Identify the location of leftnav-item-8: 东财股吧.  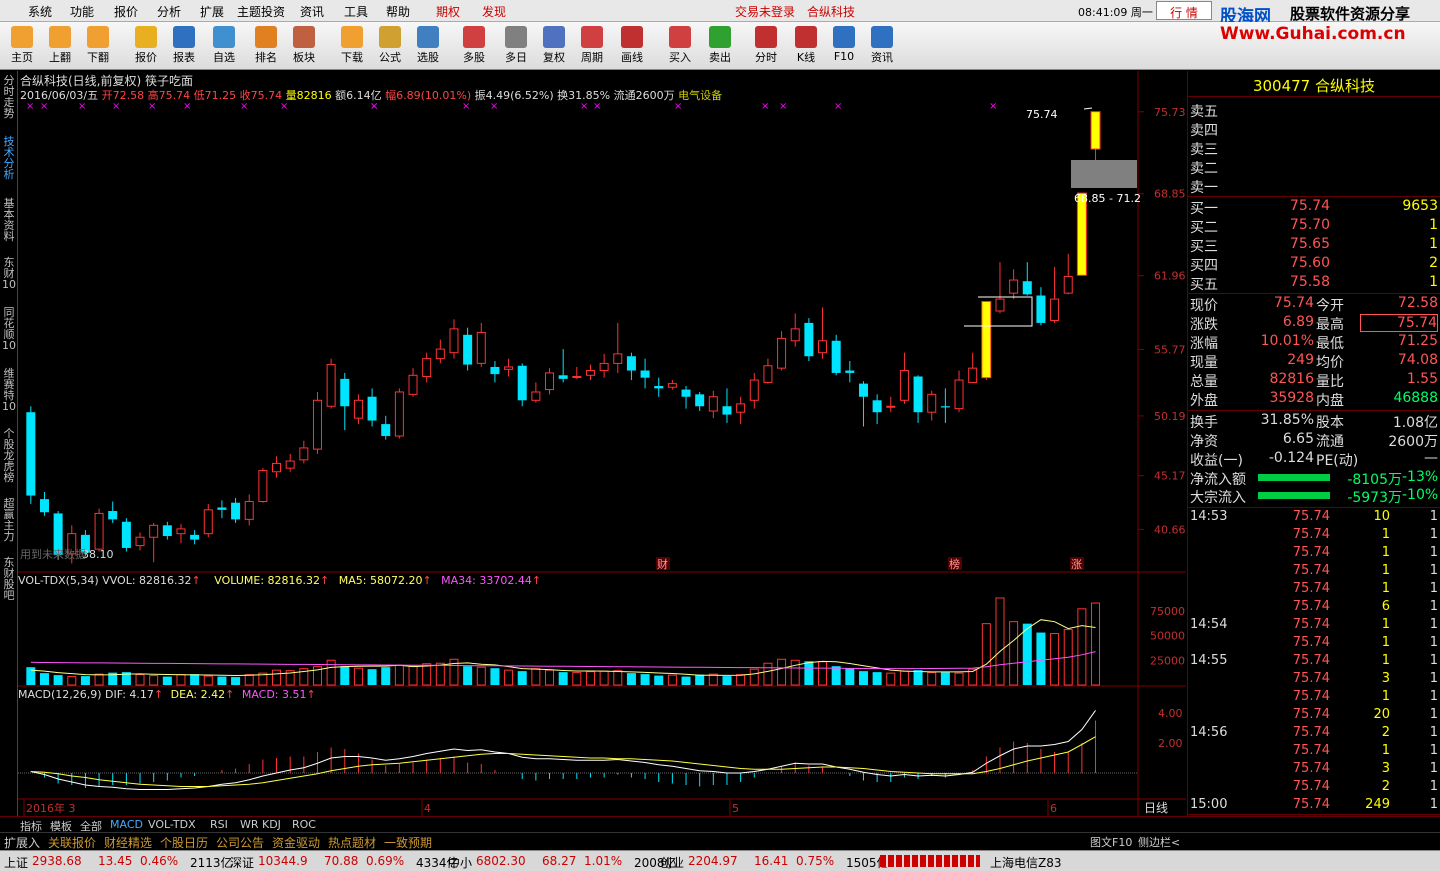
(9, 579).